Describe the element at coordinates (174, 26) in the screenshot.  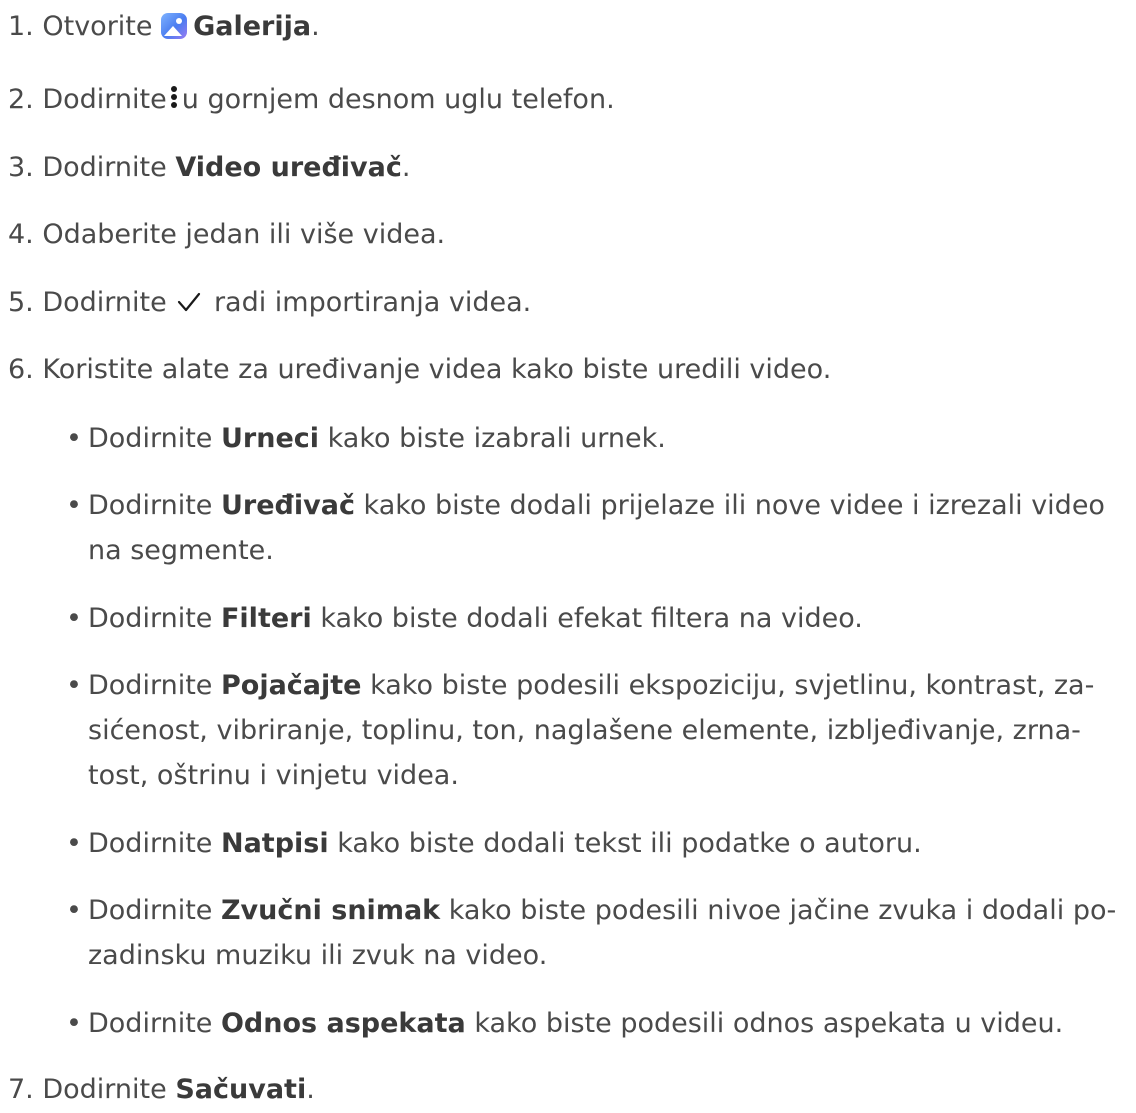
I see `gallery-icon` at that location.